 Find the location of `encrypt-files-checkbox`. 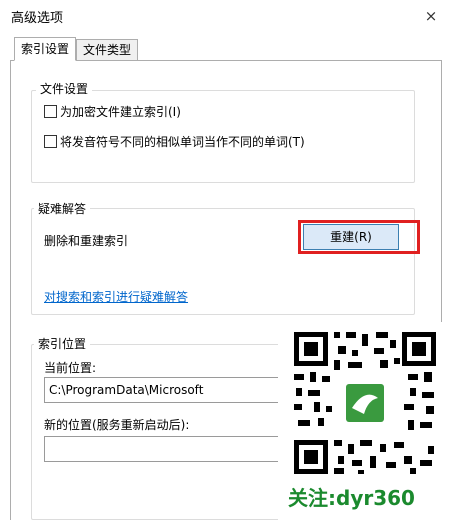

encrypt-files-checkbox is located at coordinates (50, 111).